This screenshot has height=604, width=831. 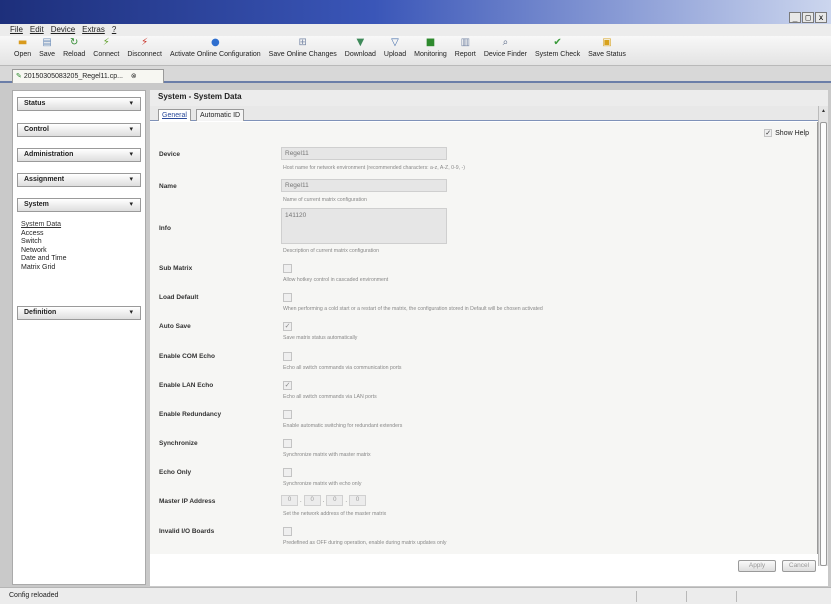 What do you see at coordinates (176, 268) in the screenshot?
I see `sub-matrix-label: Sub Matrix` at bounding box center [176, 268].